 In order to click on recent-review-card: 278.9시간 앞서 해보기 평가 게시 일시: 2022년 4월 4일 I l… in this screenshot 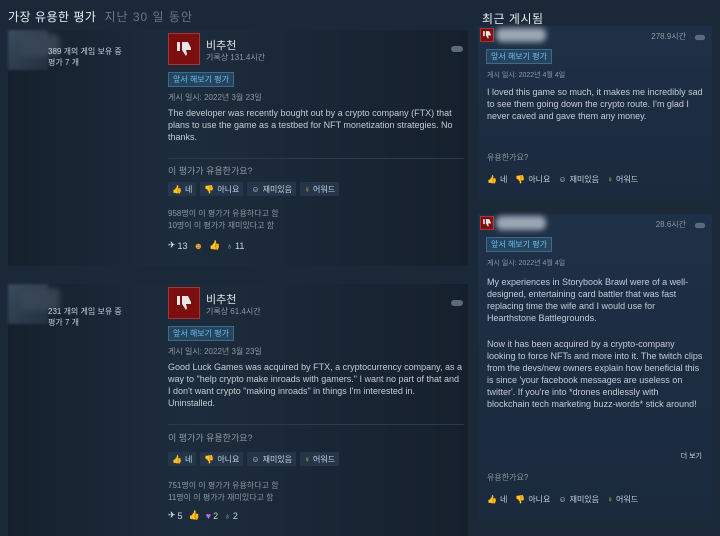, I will do `click(595, 113)`.